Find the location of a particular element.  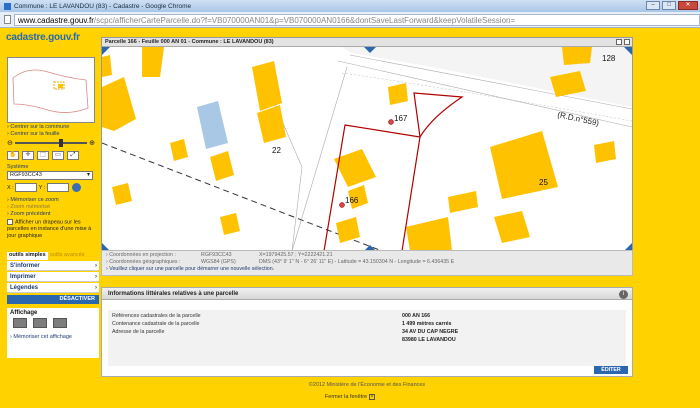

close-window-label: Fermer la fenêtre is located at coordinates (346, 397).